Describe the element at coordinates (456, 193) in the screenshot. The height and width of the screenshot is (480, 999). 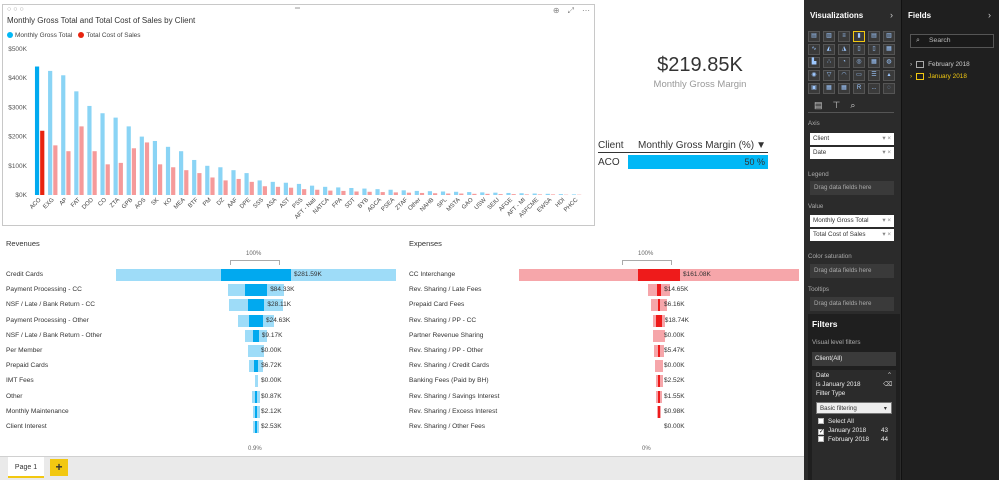
I see `bar-gross-MSTA` at that location.